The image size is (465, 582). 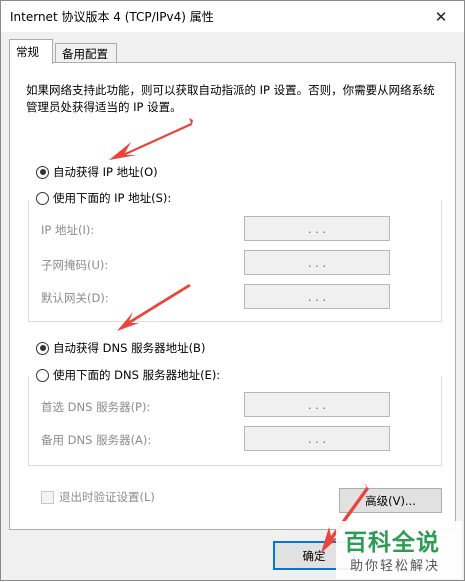 I want to click on preferred-dns-dots: . . ., so click(x=317, y=404).